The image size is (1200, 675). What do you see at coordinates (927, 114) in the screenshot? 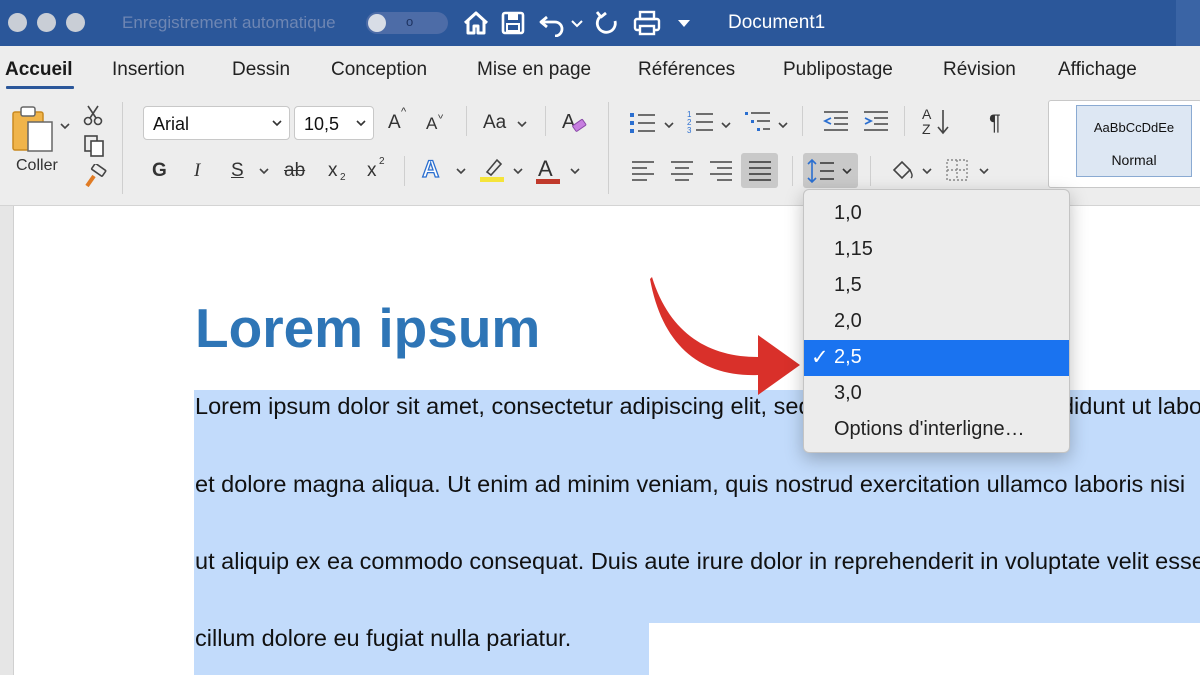
I see `sort-a-letter: A` at bounding box center [927, 114].